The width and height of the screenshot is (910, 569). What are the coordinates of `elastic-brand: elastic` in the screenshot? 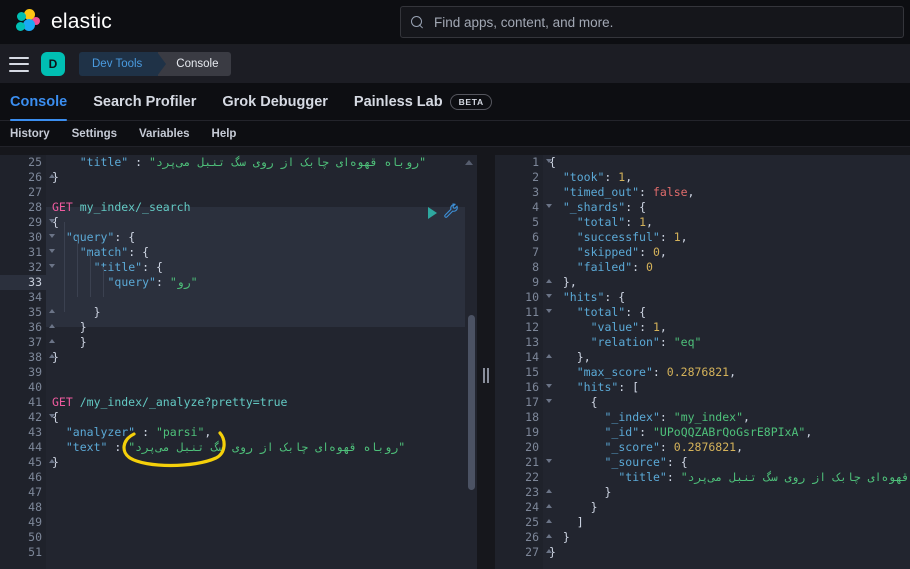 It's located at (60, 22).